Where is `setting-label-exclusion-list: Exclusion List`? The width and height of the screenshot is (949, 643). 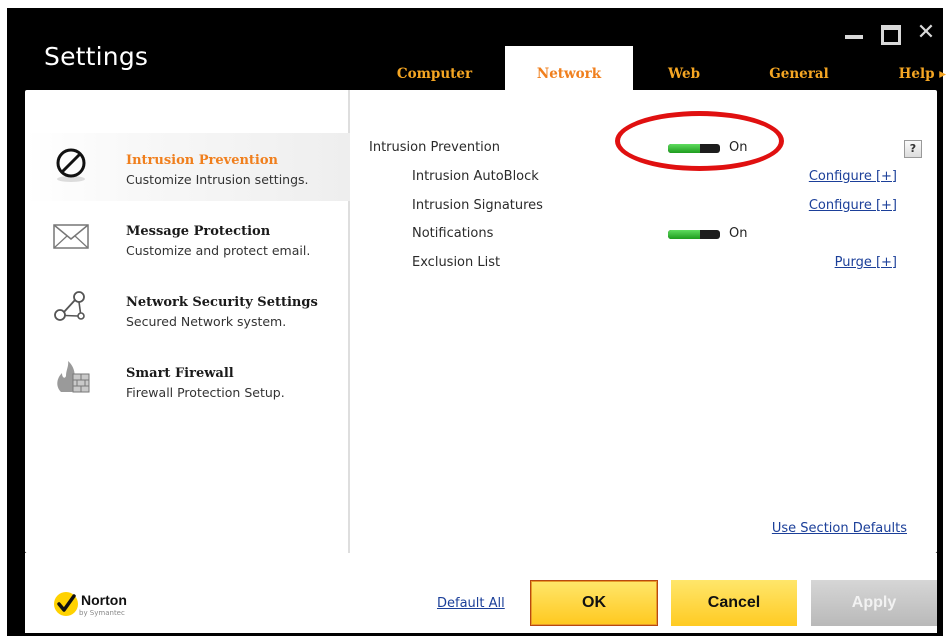 setting-label-exclusion-list: Exclusion List is located at coordinates (456, 262).